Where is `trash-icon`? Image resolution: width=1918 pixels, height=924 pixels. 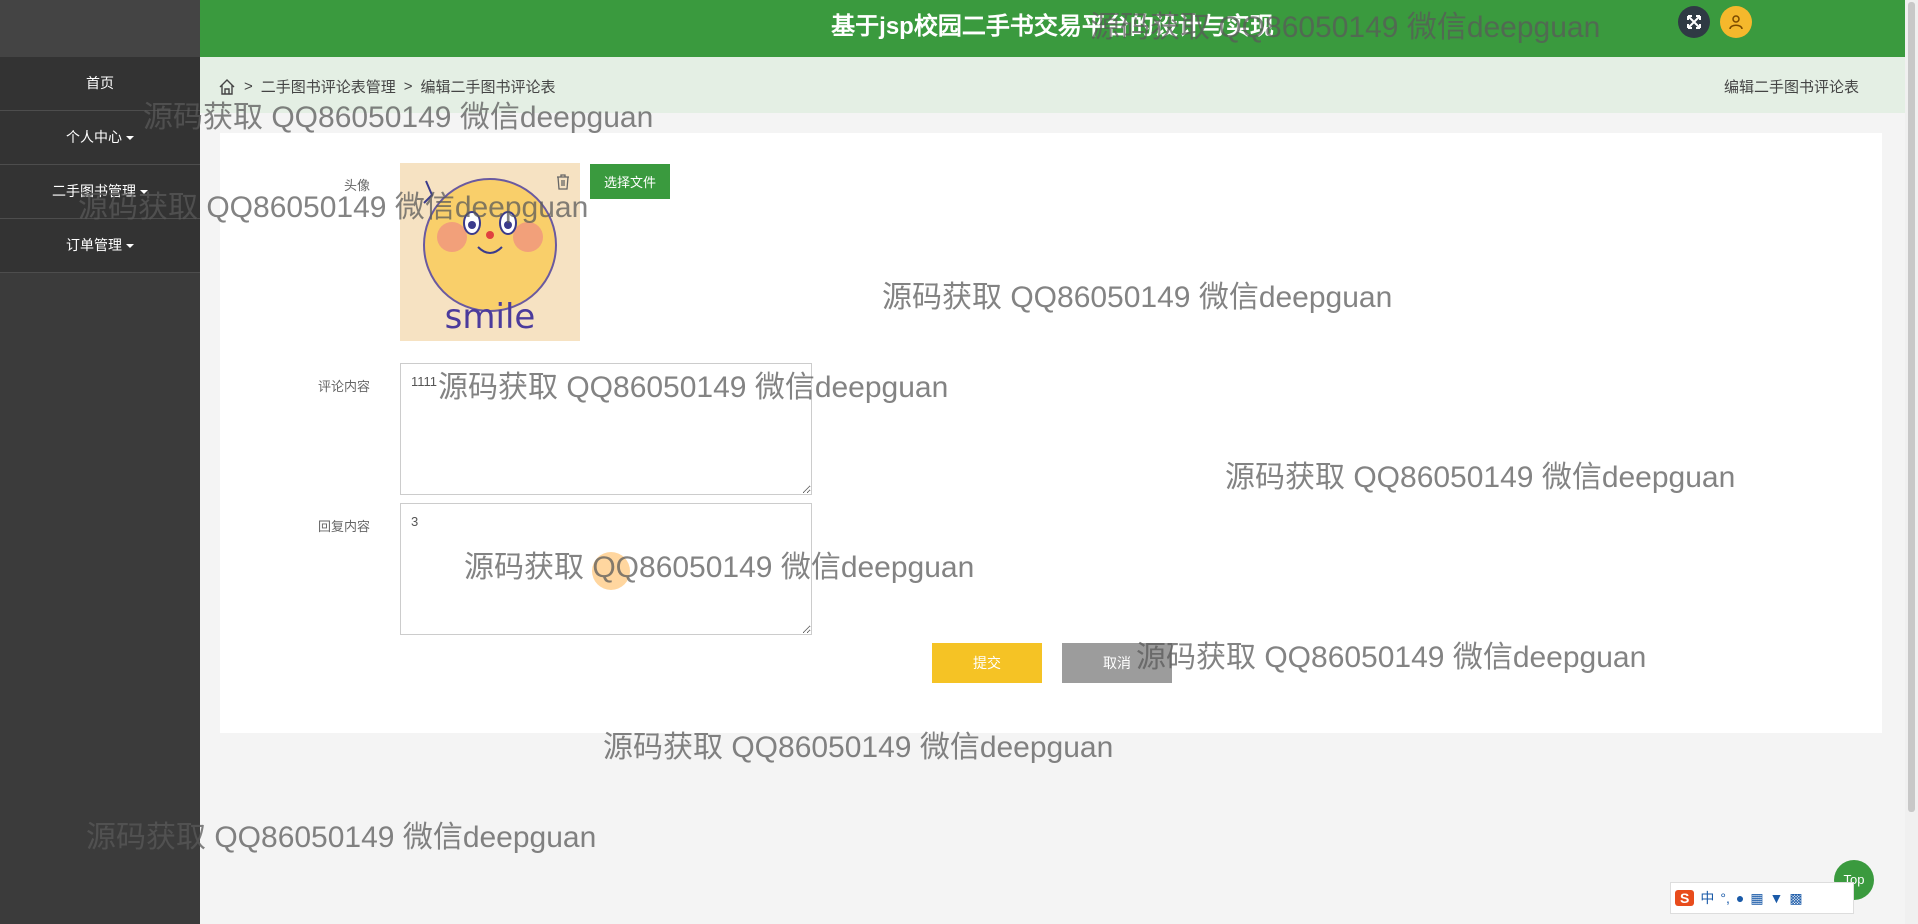
trash-icon is located at coordinates (563, 182).